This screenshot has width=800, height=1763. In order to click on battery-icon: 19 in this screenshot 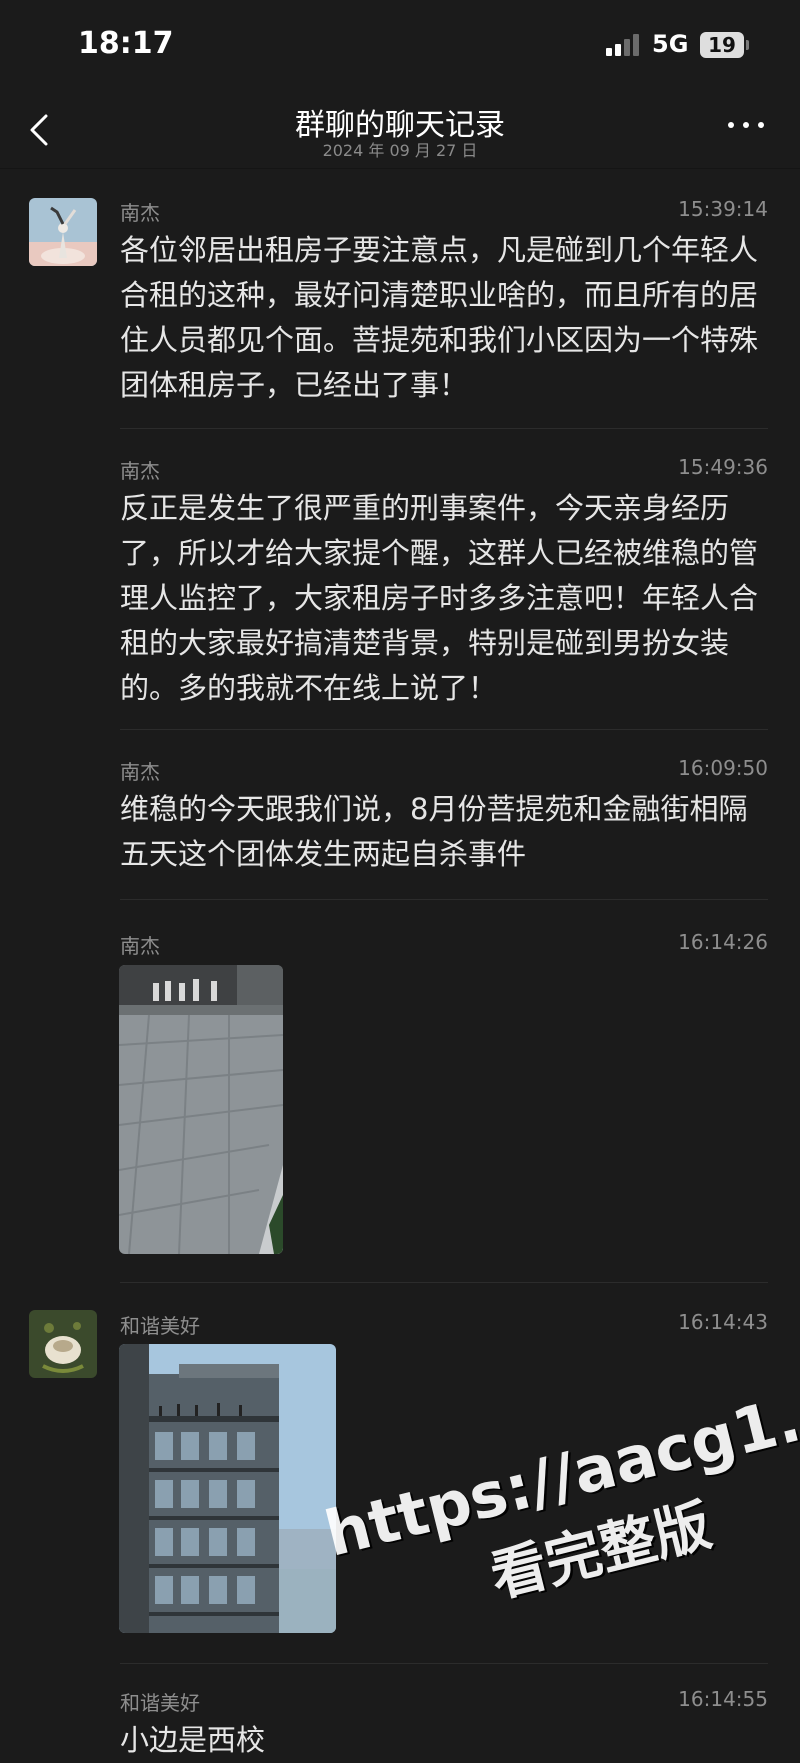, I will do `click(722, 45)`.